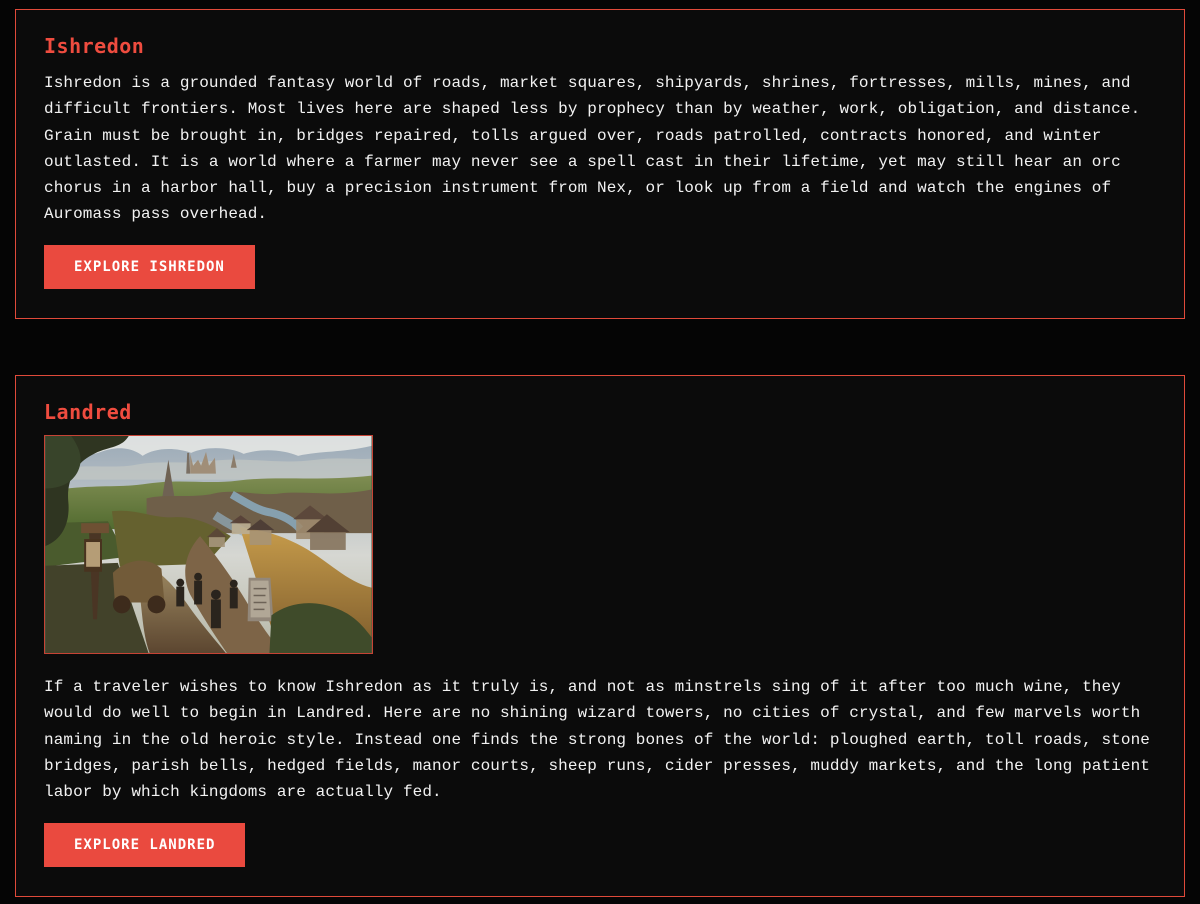  I want to click on landred-landscape-illustration, so click(208, 544).